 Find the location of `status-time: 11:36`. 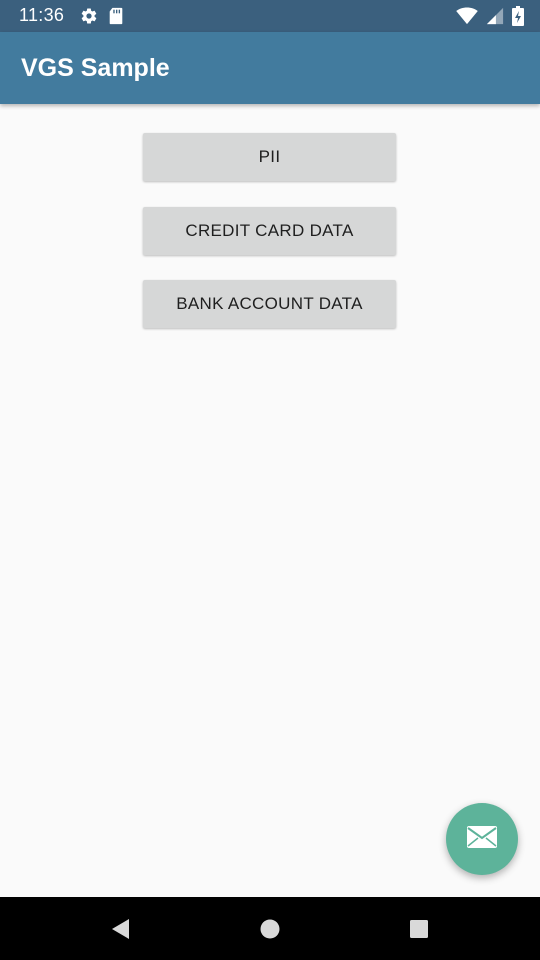

status-time: 11:36 is located at coordinates (42, 15).